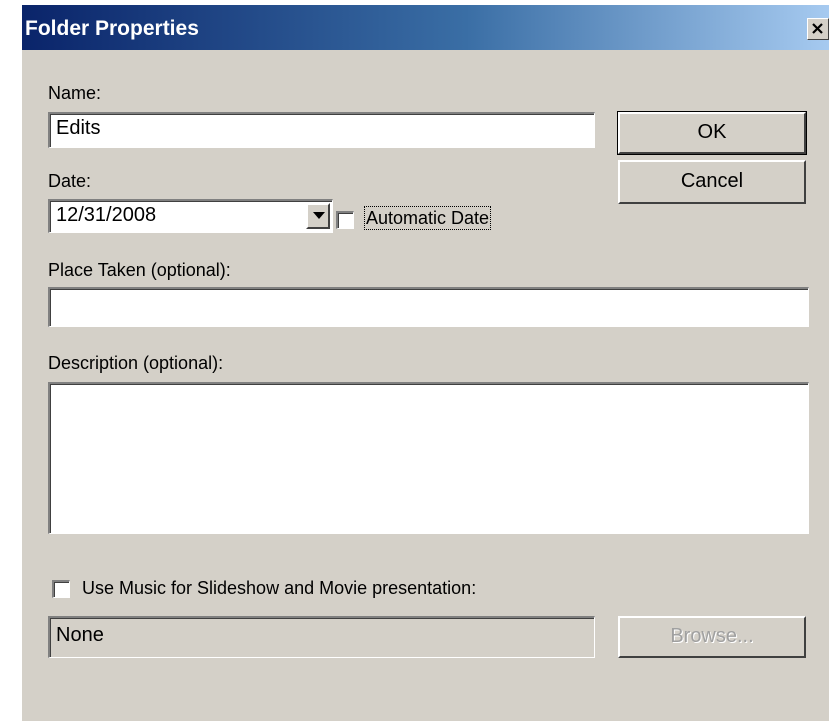 The image size is (829, 721). What do you see at coordinates (712, 182) in the screenshot?
I see `cancel-button: Cancel` at bounding box center [712, 182].